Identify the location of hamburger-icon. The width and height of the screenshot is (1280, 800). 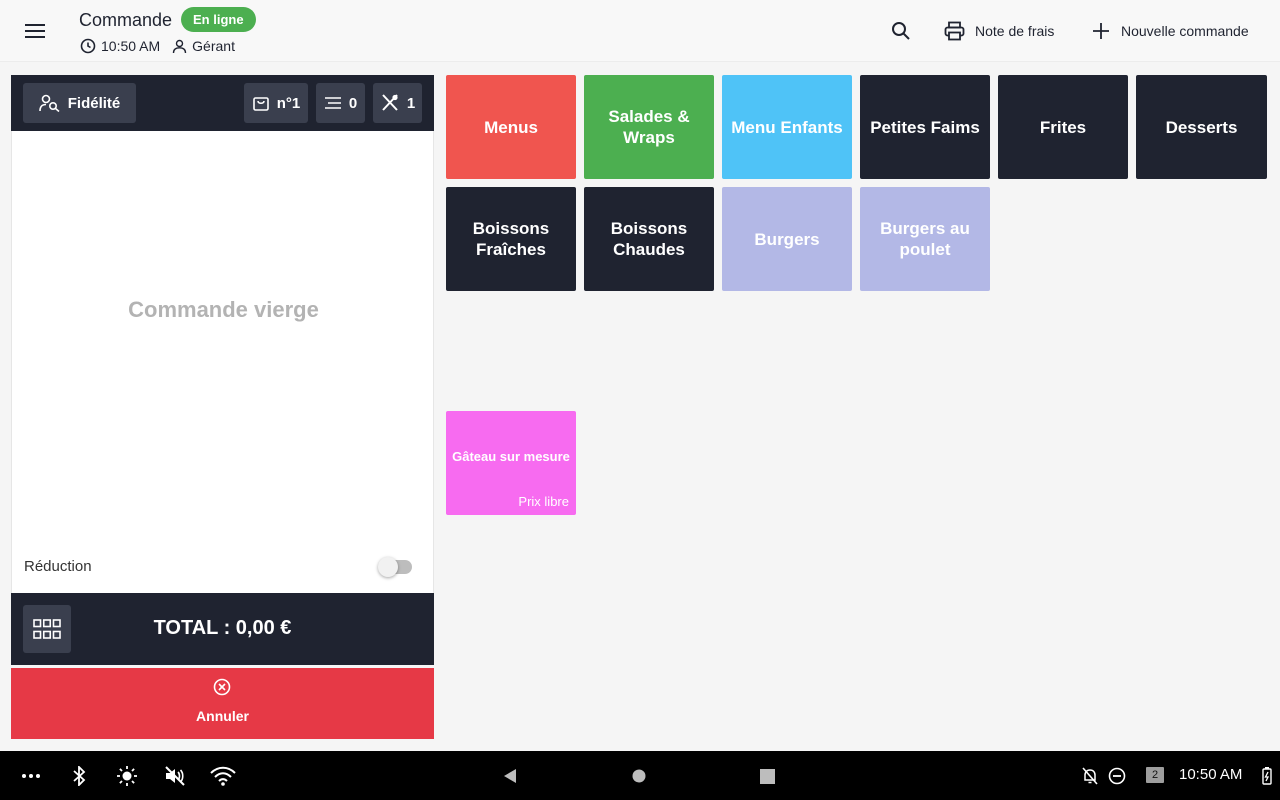
(35, 31).